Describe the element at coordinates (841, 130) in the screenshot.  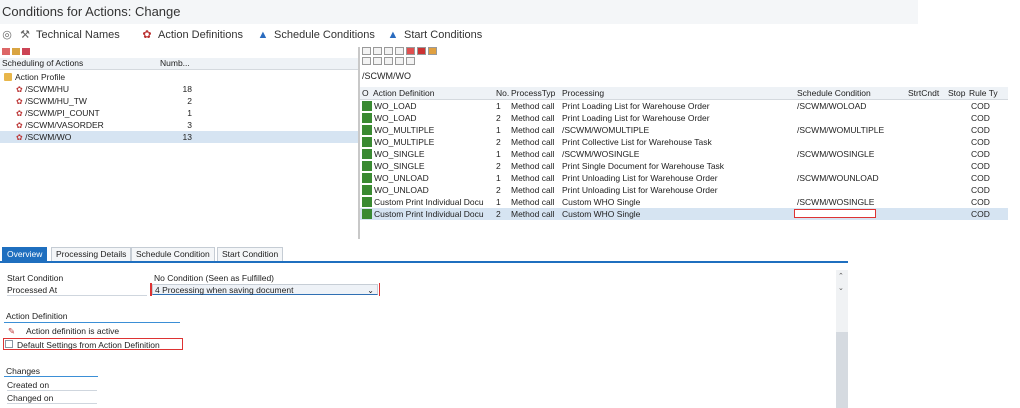
I see `cell-schedule-condition: /SCWM/WOMULTIPLE` at that location.